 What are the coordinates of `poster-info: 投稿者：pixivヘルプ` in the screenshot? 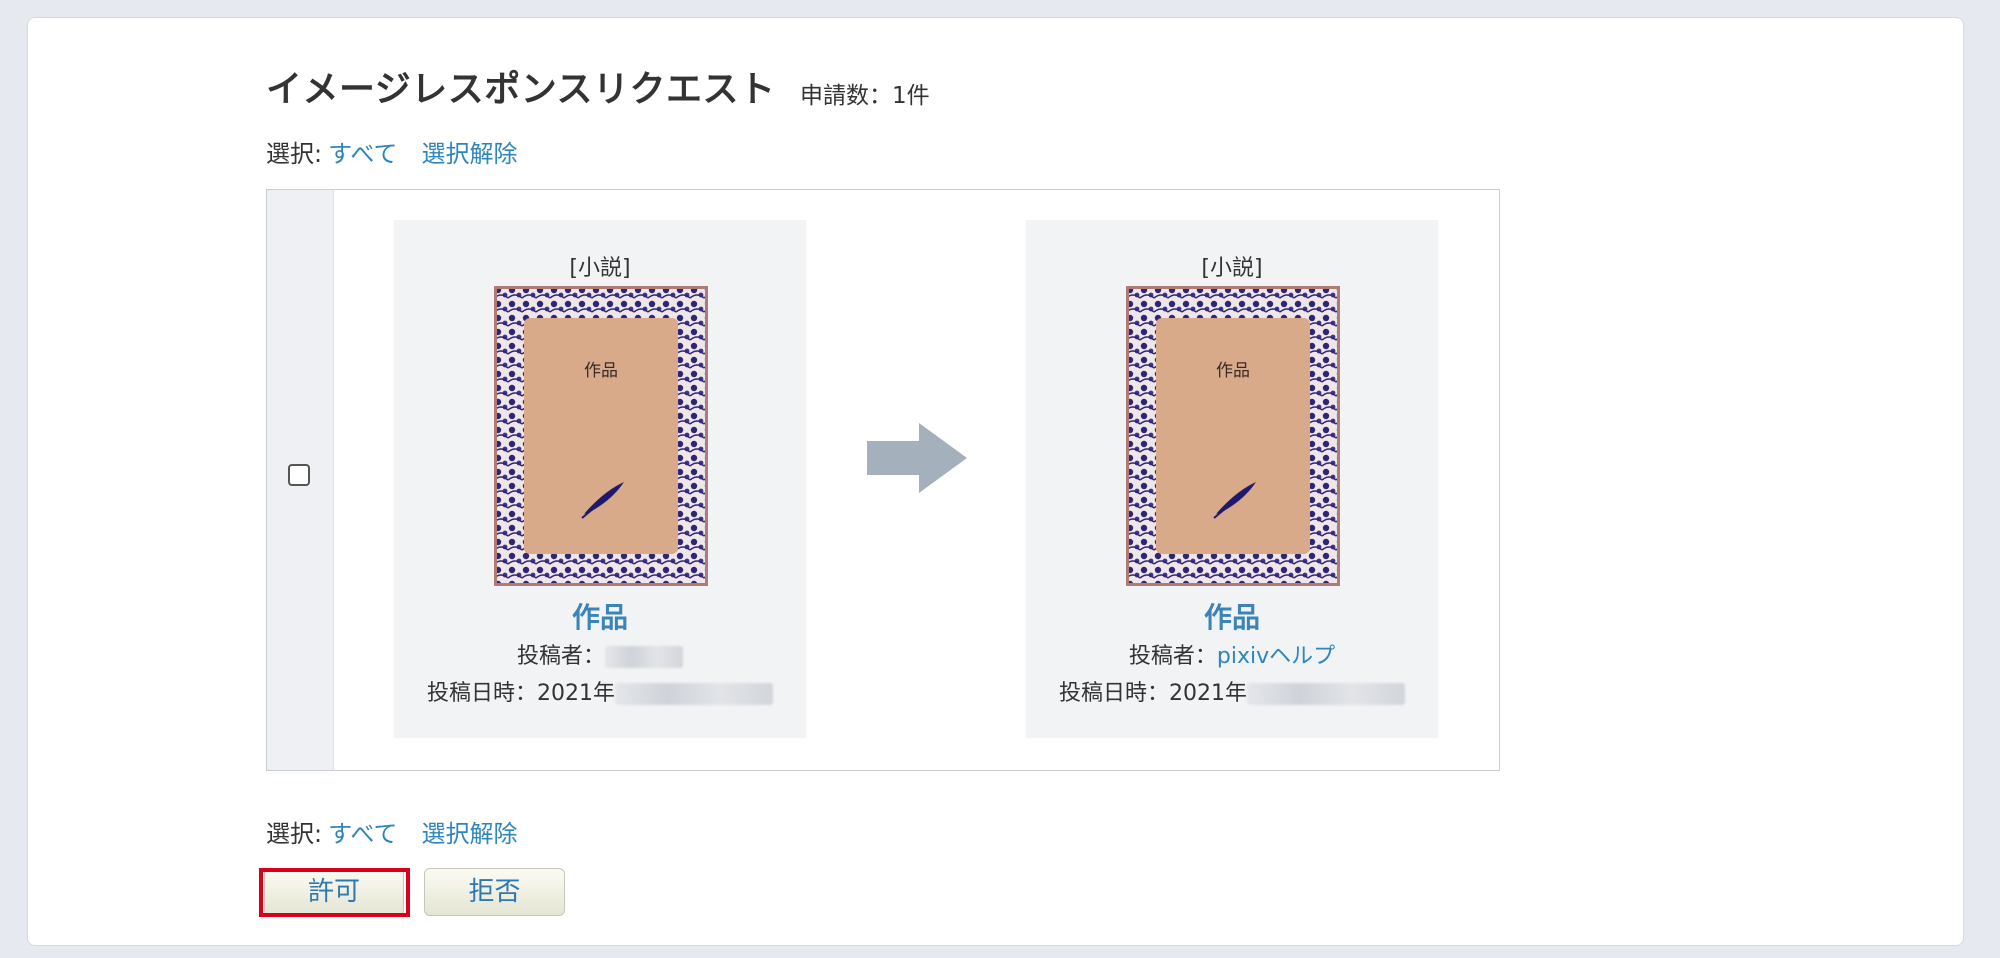 It's located at (1232, 654).